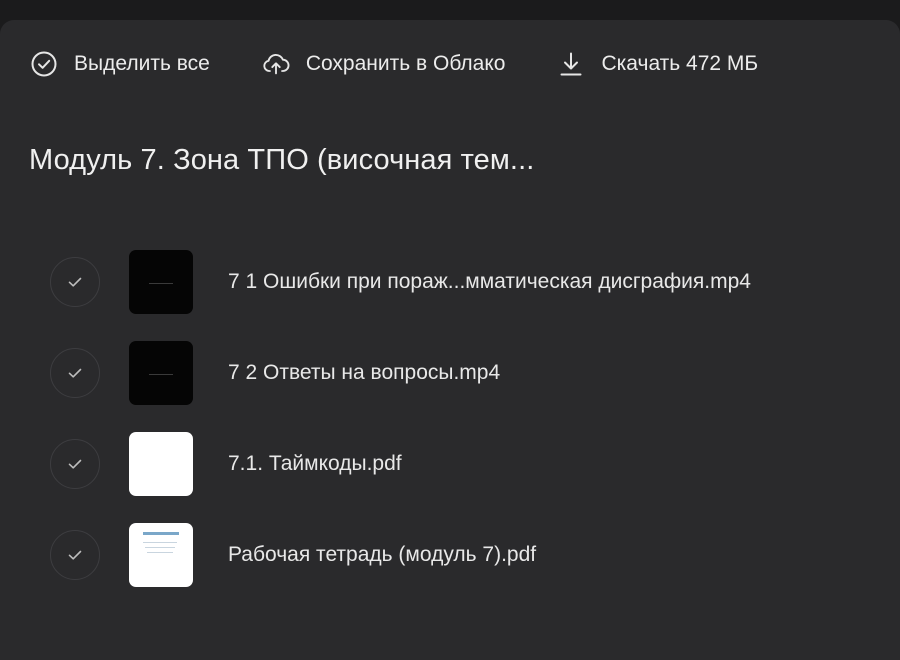 The height and width of the screenshot is (660, 900). I want to click on file-name: 7.1. Таймкоды.pdf, so click(315, 463).